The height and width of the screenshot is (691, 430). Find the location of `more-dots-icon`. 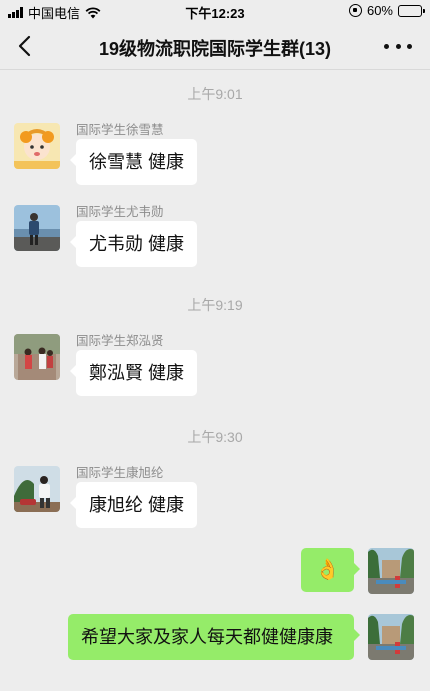

more-dots-icon is located at coordinates (398, 46).